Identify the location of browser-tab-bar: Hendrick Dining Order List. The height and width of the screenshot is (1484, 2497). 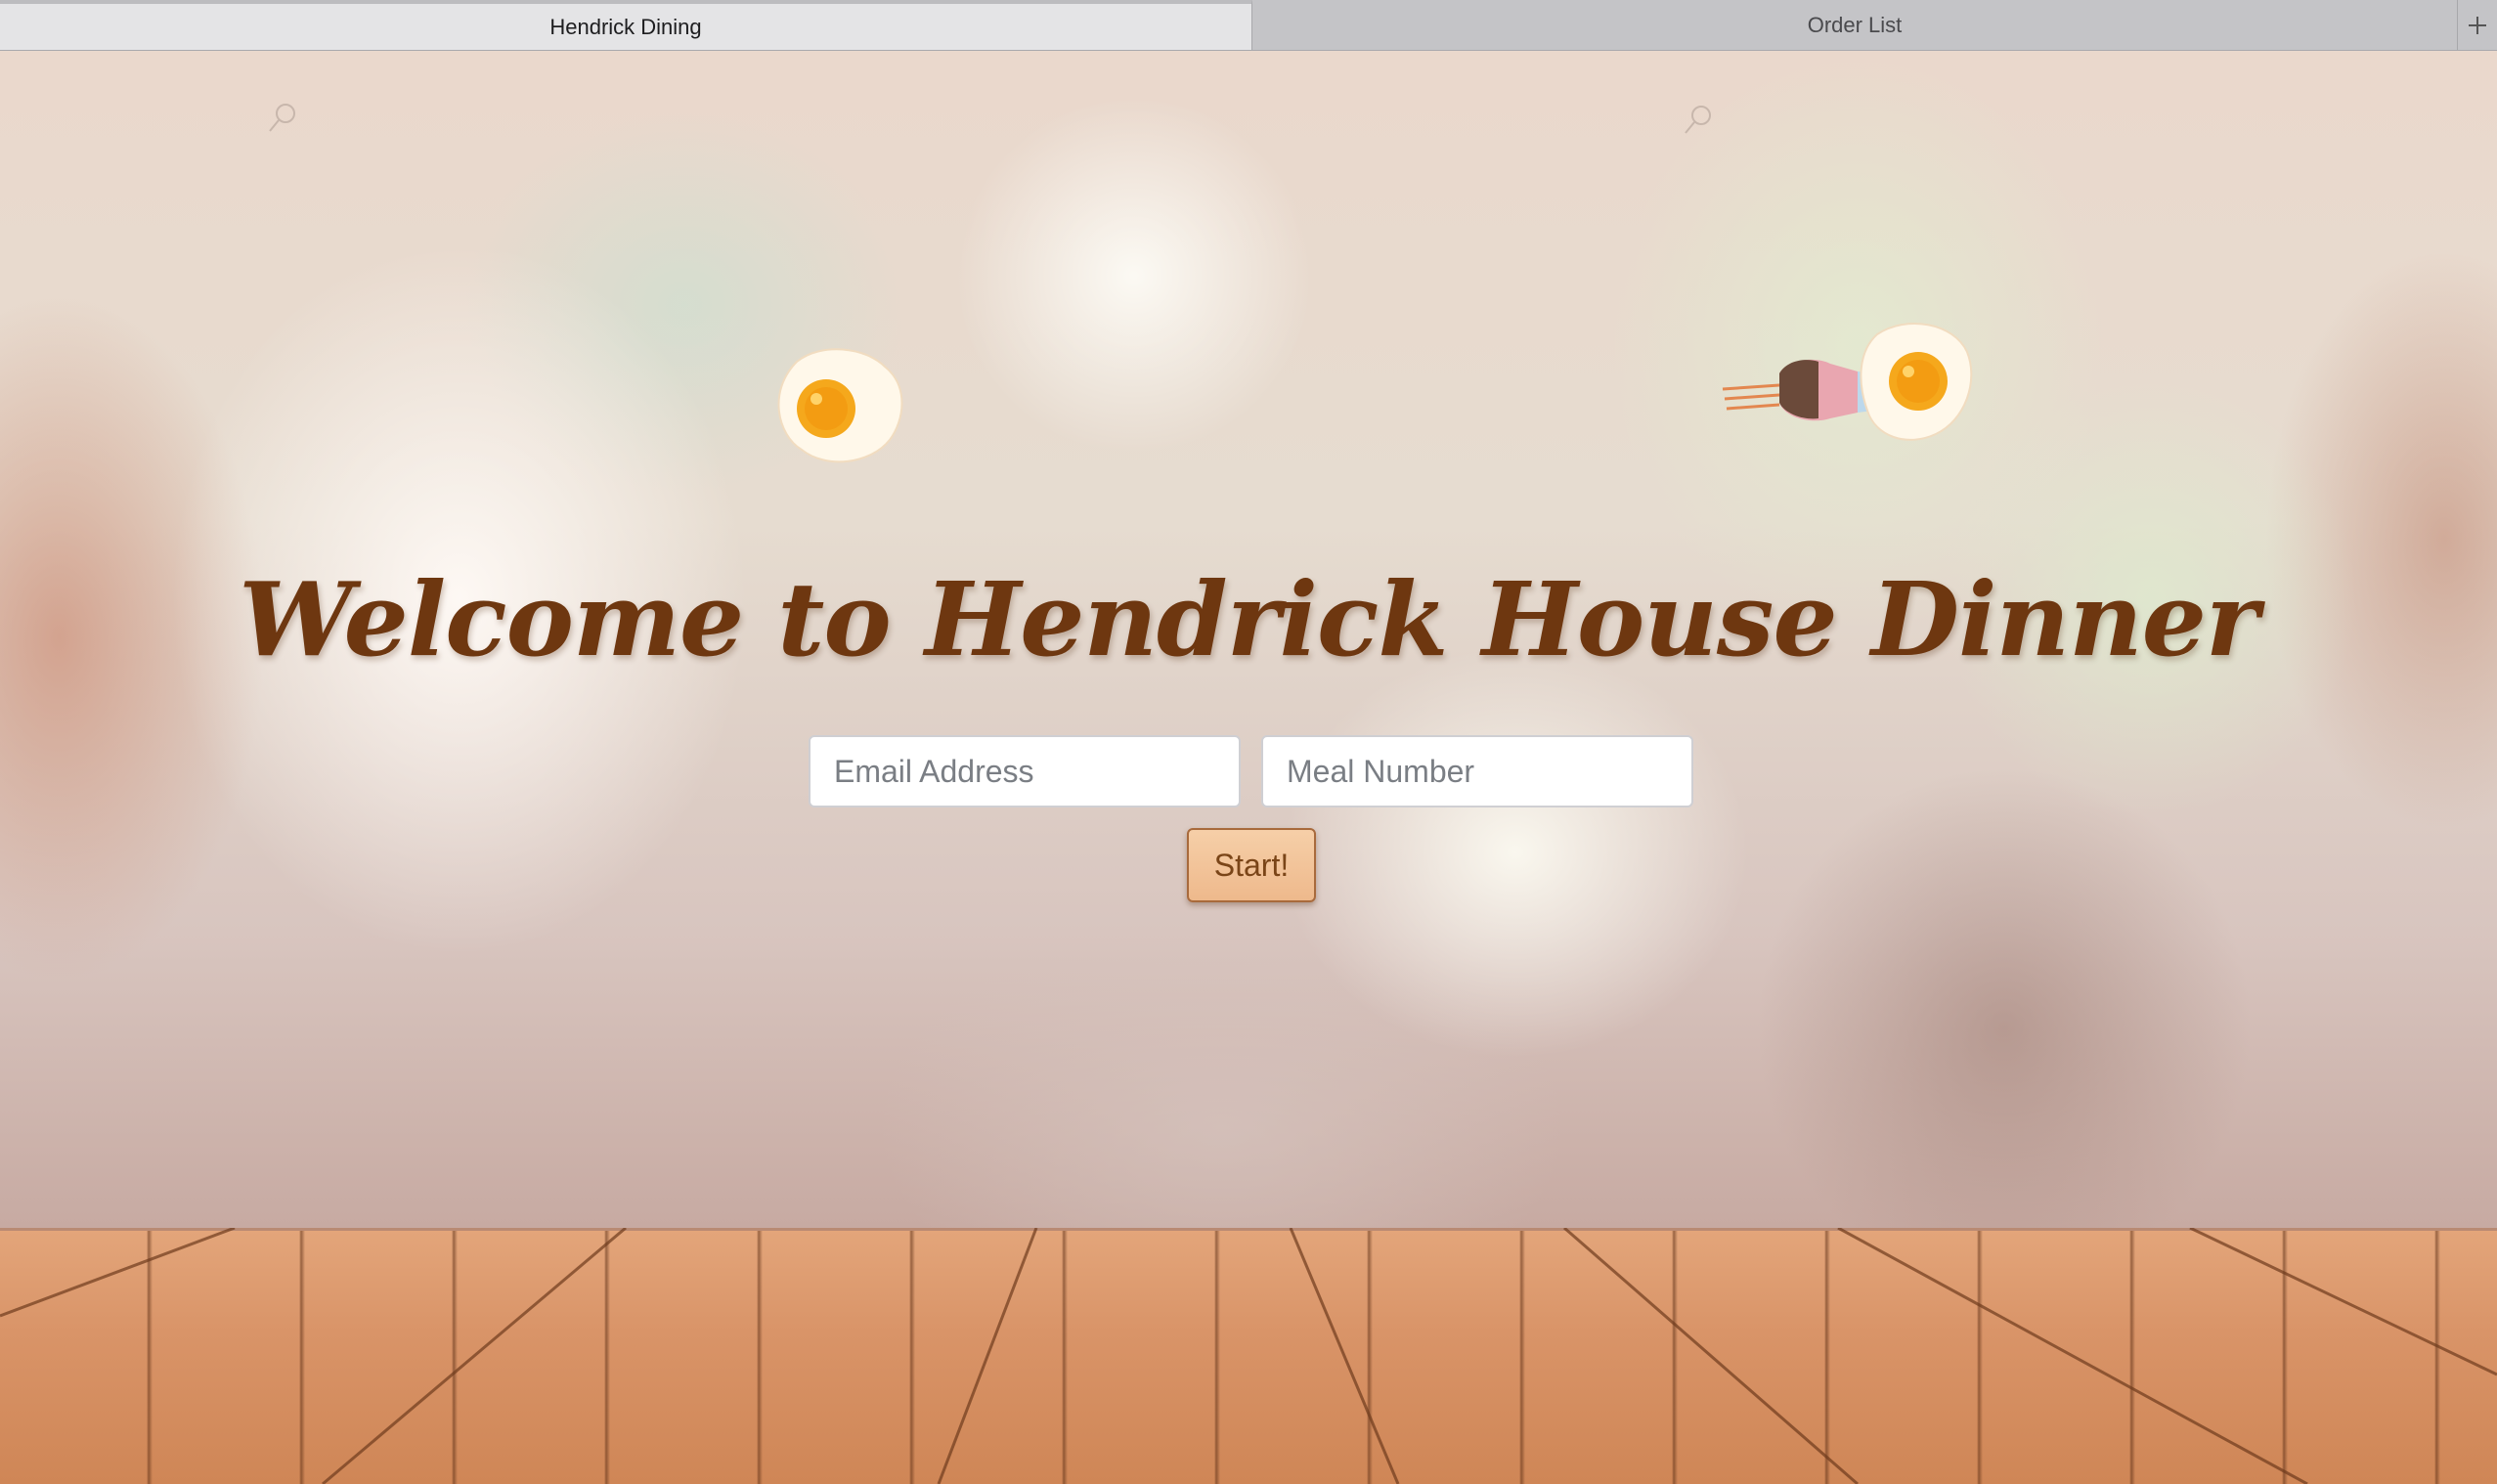
(1248, 25).